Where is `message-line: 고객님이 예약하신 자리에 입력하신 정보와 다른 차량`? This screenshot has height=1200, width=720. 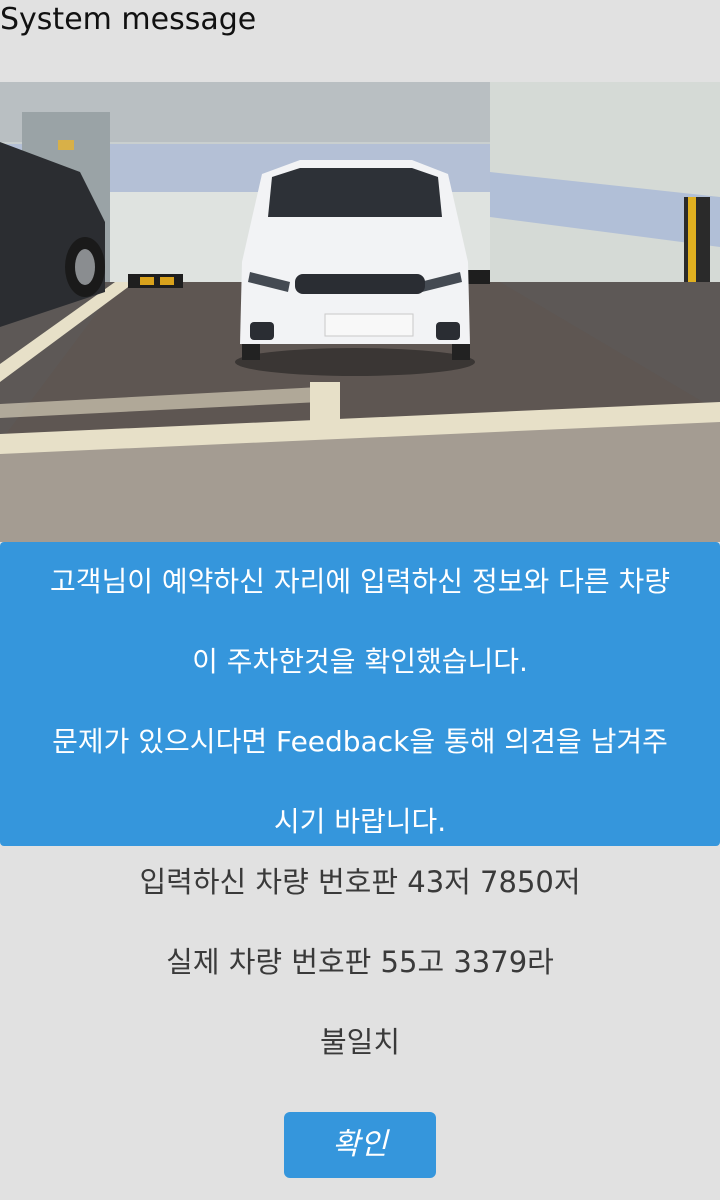 message-line: 고객님이 예약하신 자리에 입력하신 정보와 다른 차량 is located at coordinates (360, 581).